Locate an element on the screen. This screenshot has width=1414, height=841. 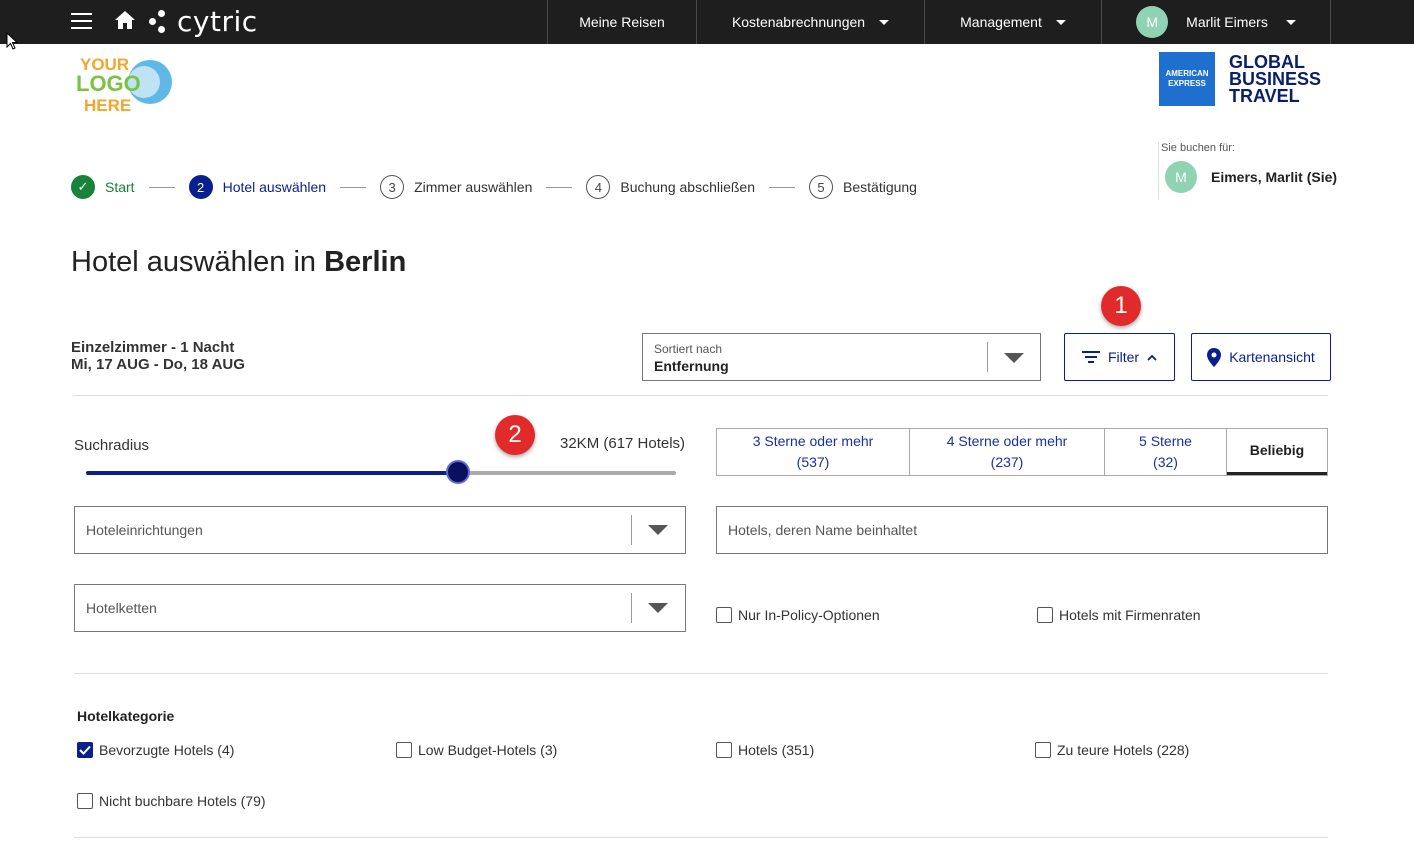
too-expensive-checkbox: Zu teure Hotels (228) is located at coordinates (1112, 750).